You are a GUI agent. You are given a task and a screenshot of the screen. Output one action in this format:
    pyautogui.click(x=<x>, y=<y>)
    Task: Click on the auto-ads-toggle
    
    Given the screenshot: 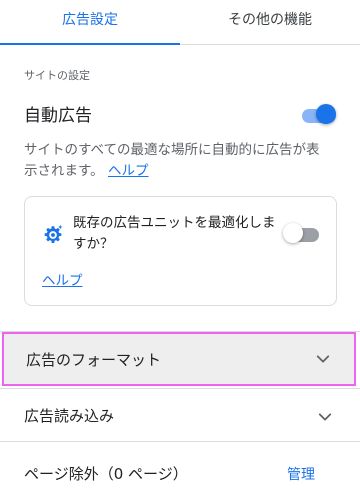 What is the action you would take?
    pyautogui.click(x=319, y=116)
    